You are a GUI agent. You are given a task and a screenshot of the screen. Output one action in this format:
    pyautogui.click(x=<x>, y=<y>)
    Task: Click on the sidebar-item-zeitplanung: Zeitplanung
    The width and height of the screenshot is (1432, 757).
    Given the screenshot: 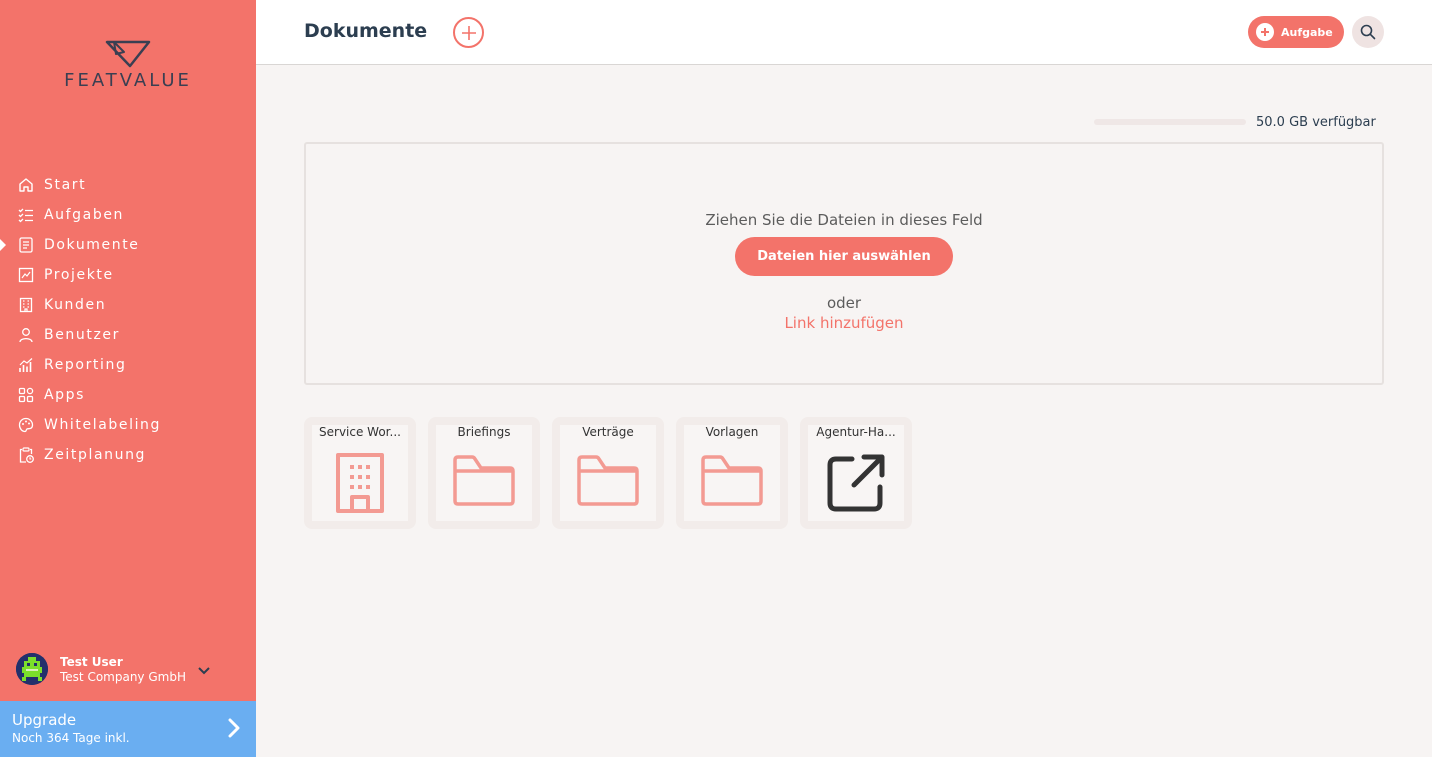 What is the action you would take?
    pyautogui.click(x=128, y=455)
    